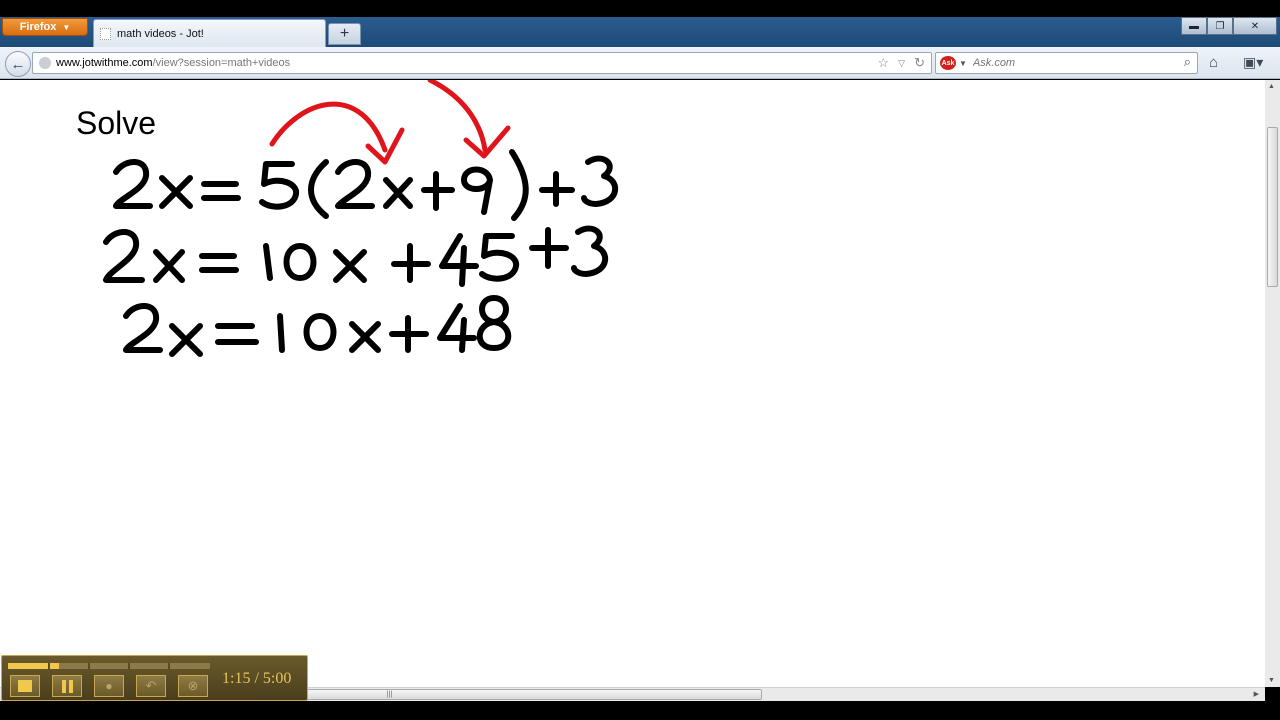 The image size is (1280, 720). What do you see at coordinates (1253, 62) in the screenshot?
I see `bookmarks-menu-icon: ▣▾` at bounding box center [1253, 62].